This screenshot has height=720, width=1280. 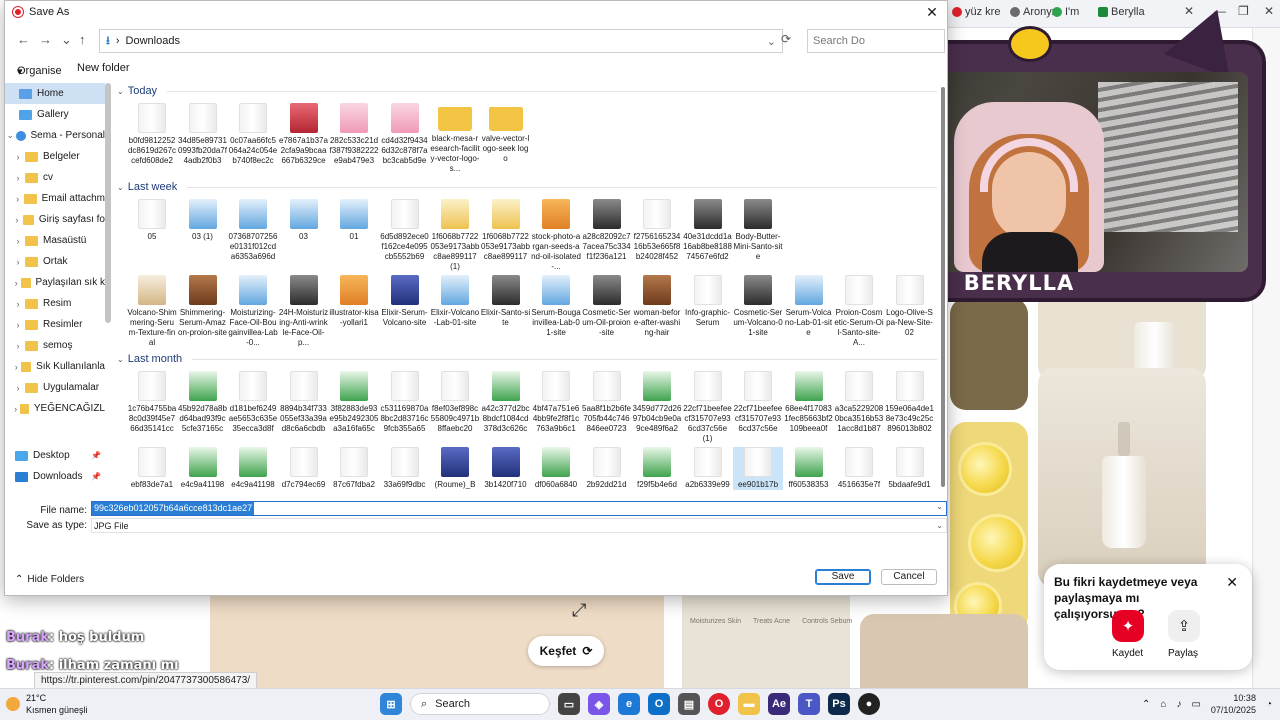 What do you see at coordinates (708, 407) in the screenshot?
I see `file-item: 22cf71beefeecf315707e936cd37c56e (1)` at bounding box center [708, 407].